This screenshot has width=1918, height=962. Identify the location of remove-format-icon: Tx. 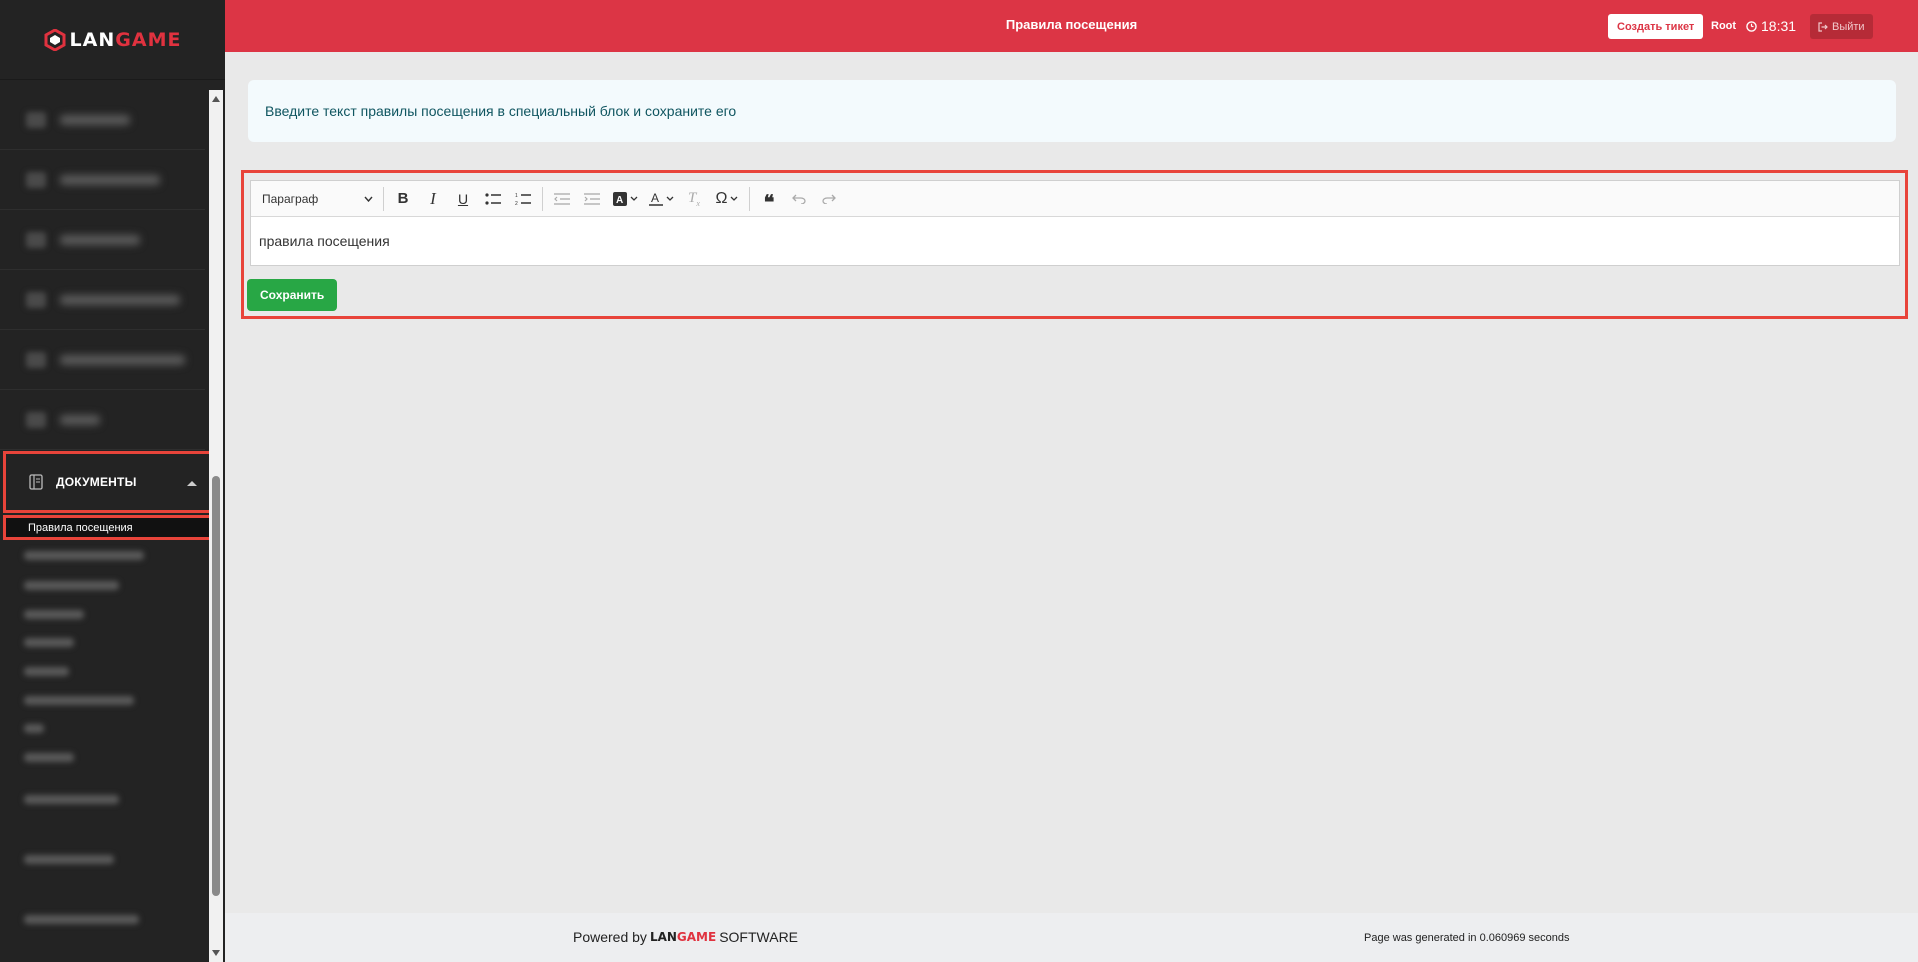
(694, 198).